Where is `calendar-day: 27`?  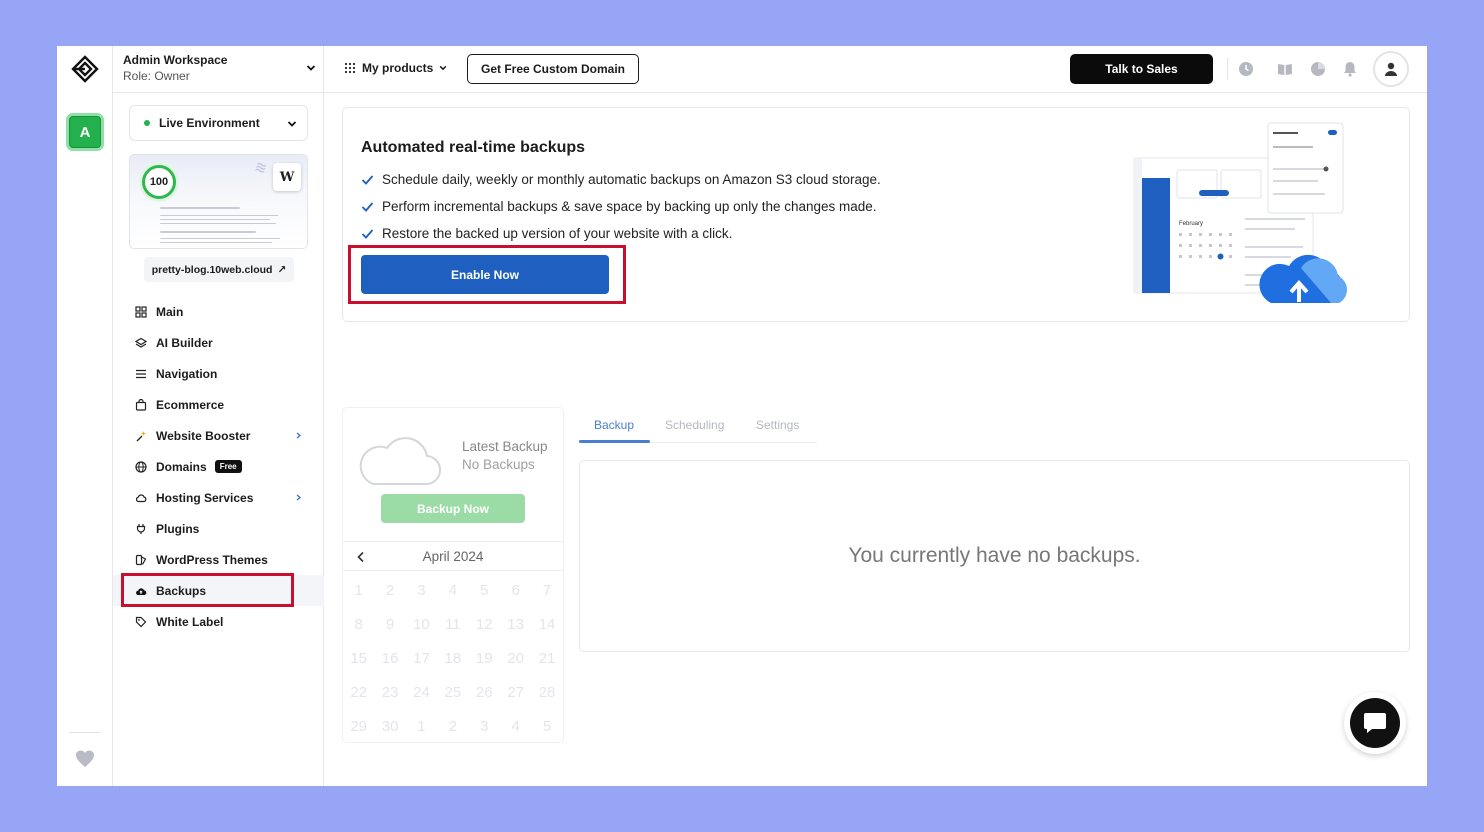 calendar-day: 27 is located at coordinates (515, 692).